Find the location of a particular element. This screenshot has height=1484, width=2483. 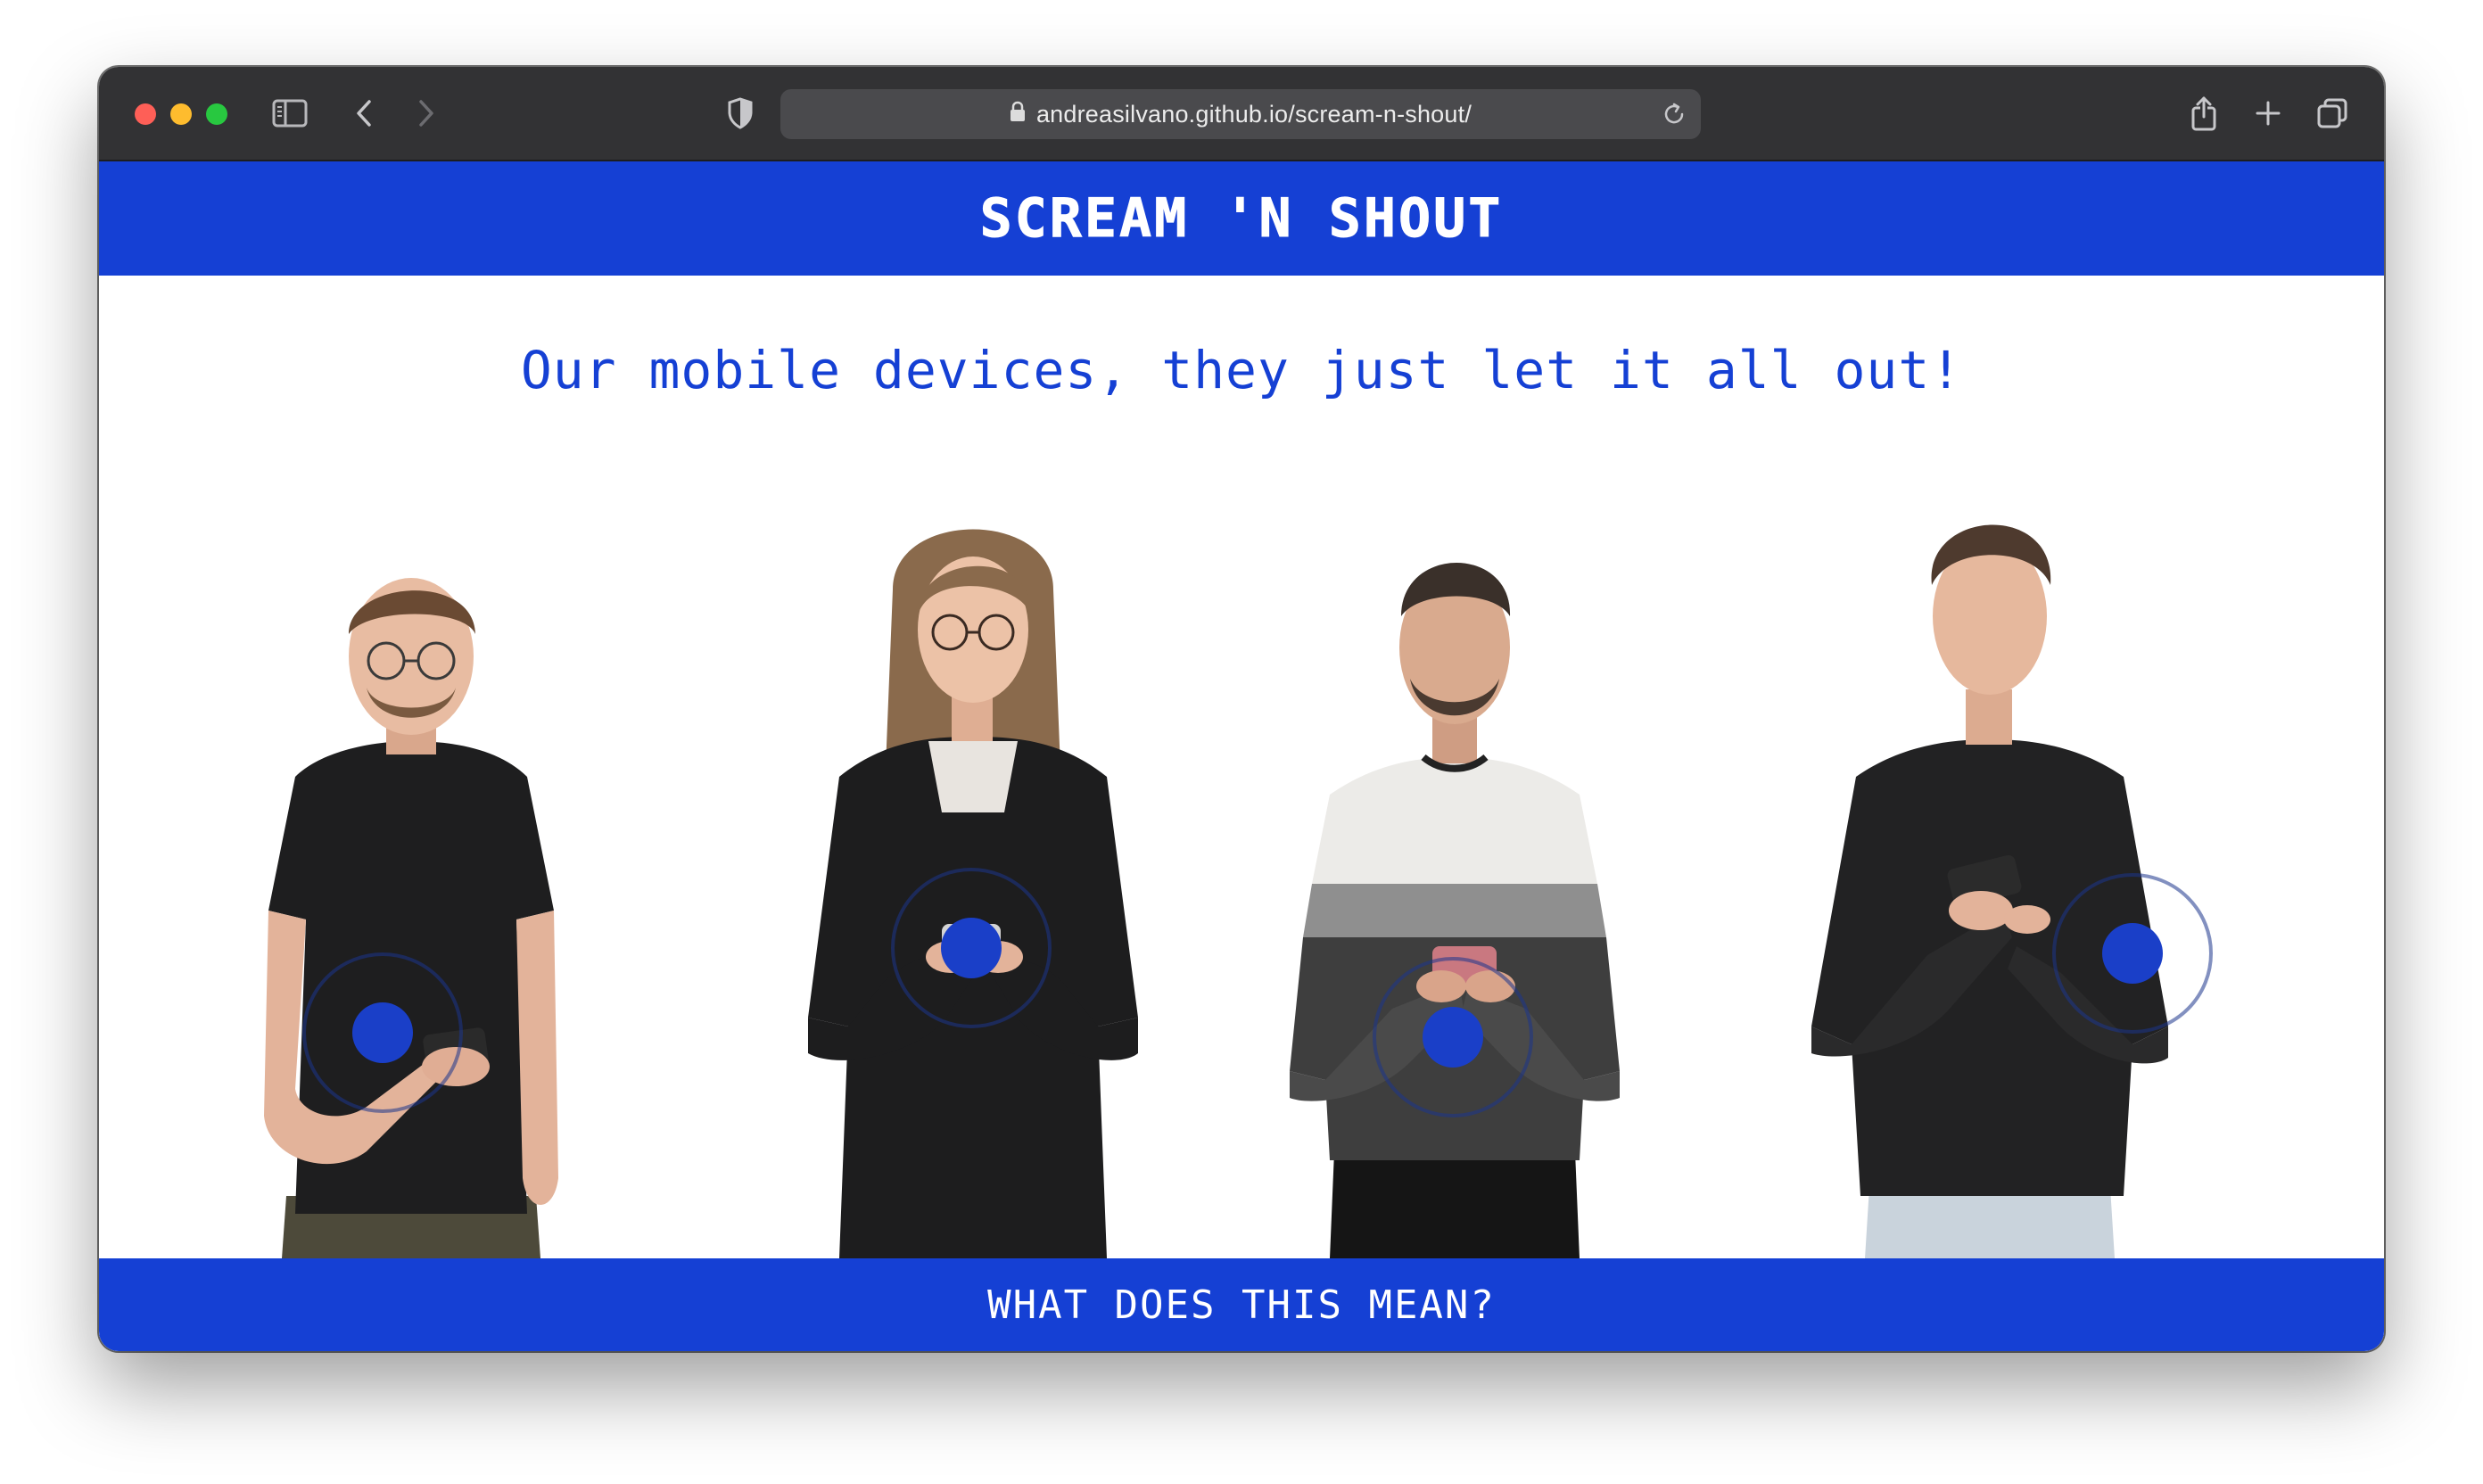

what-does-this-mean-button: WHAT DOES THIS MEAN? is located at coordinates (1241, 1305).